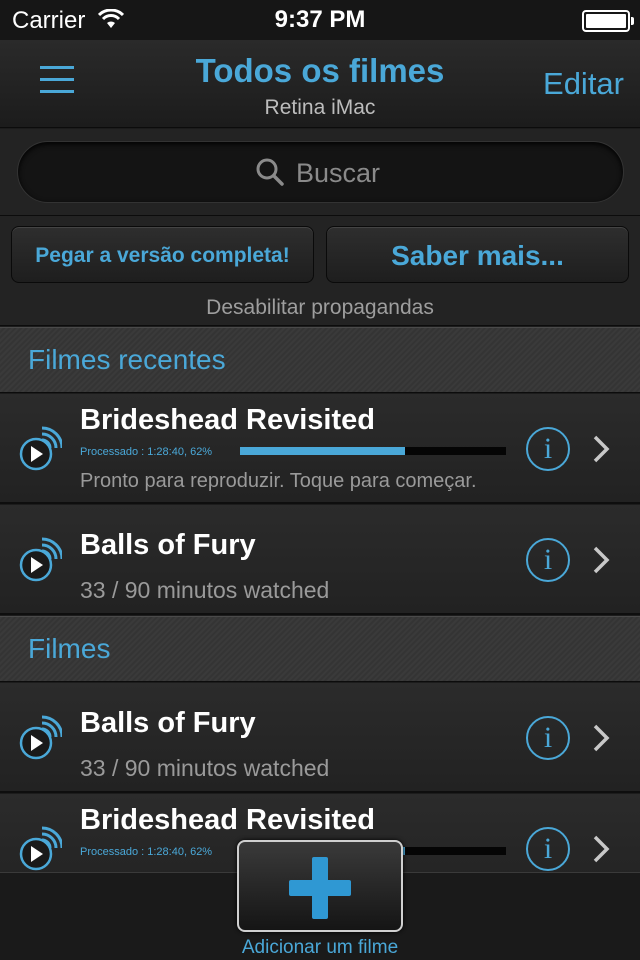  I want to click on disable-ads-link: Desabilitar propagandas, so click(320, 308).